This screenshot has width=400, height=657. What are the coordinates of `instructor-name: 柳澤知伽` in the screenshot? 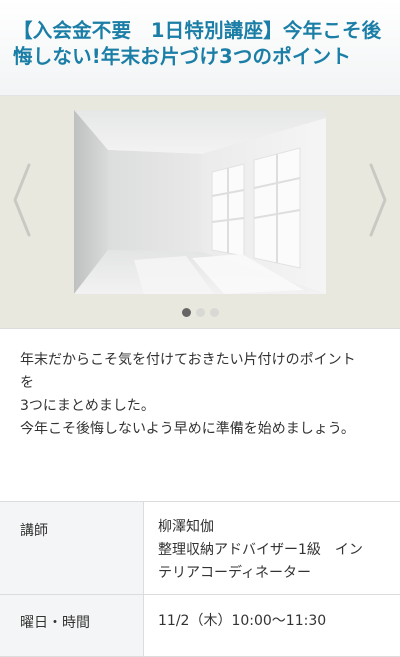 It's located at (186, 527).